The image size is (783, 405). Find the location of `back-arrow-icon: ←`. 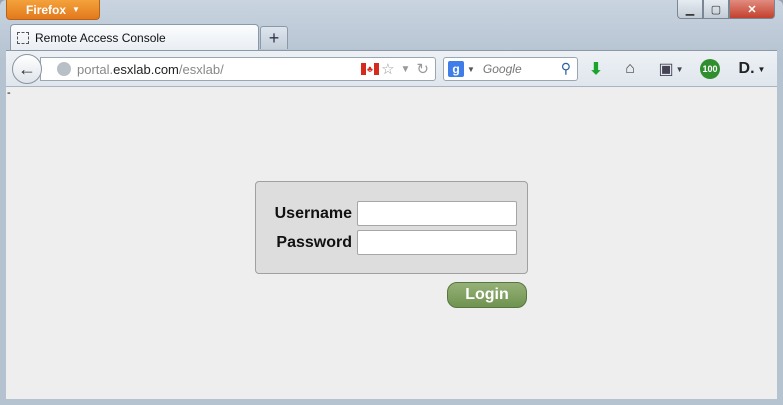

back-arrow-icon: ← is located at coordinates (27, 68).